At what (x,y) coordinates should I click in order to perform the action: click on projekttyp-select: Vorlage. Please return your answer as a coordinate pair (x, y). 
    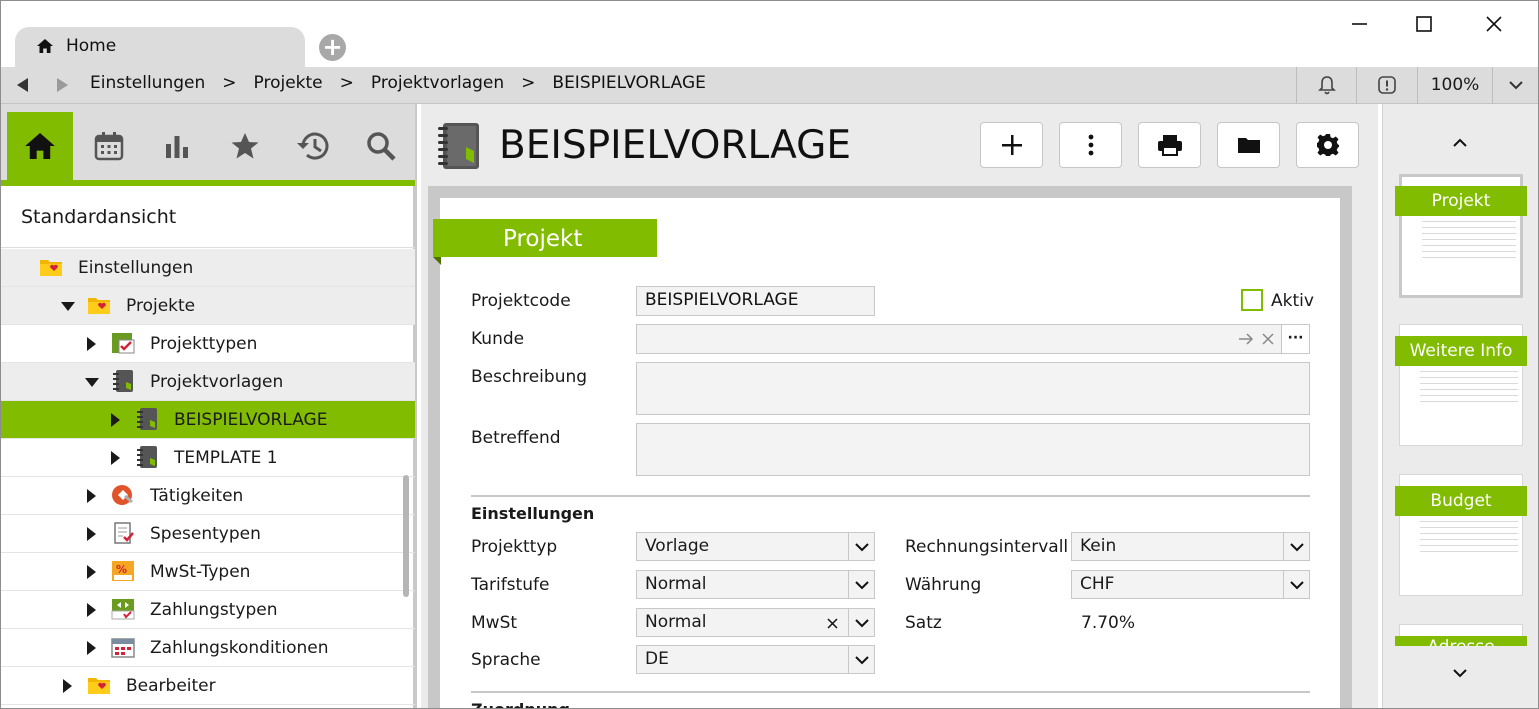
    Looking at the image, I should click on (755, 546).